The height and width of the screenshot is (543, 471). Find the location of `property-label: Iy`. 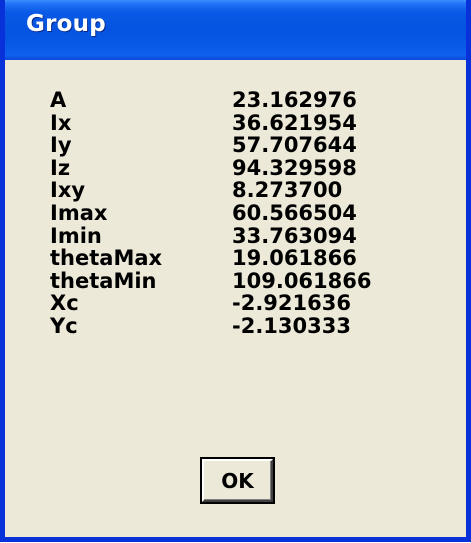

property-label: Iy is located at coordinates (61, 145).